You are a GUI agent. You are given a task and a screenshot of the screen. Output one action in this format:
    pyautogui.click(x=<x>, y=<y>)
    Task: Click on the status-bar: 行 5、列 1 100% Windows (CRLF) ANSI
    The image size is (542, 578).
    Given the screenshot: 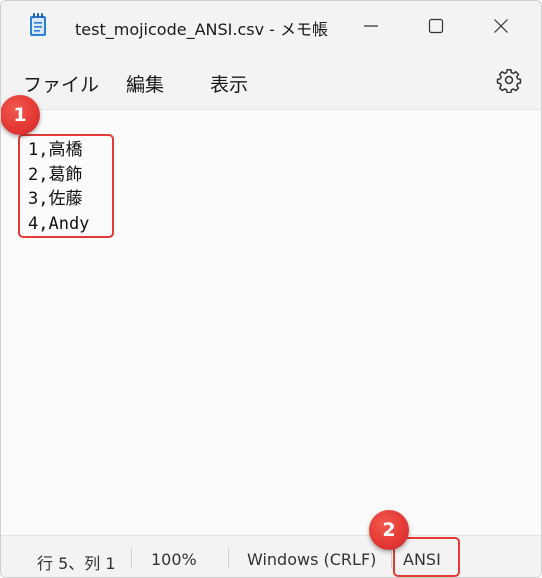 What is the action you would take?
    pyautogui.click(x=271, y=556)
    